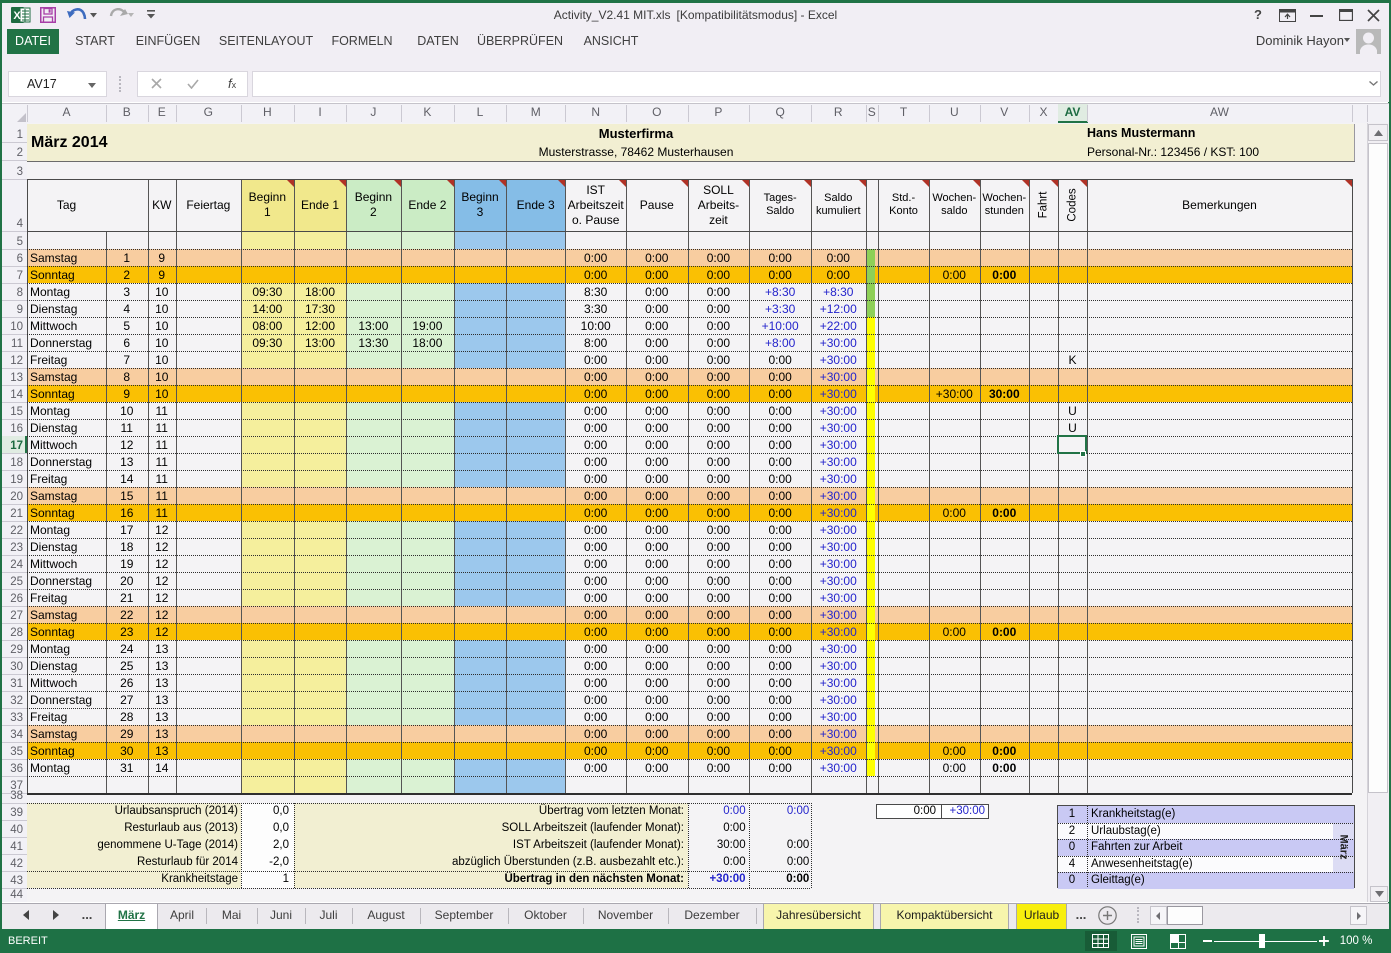  I want to click on svg-text: X, so click(17, 16).